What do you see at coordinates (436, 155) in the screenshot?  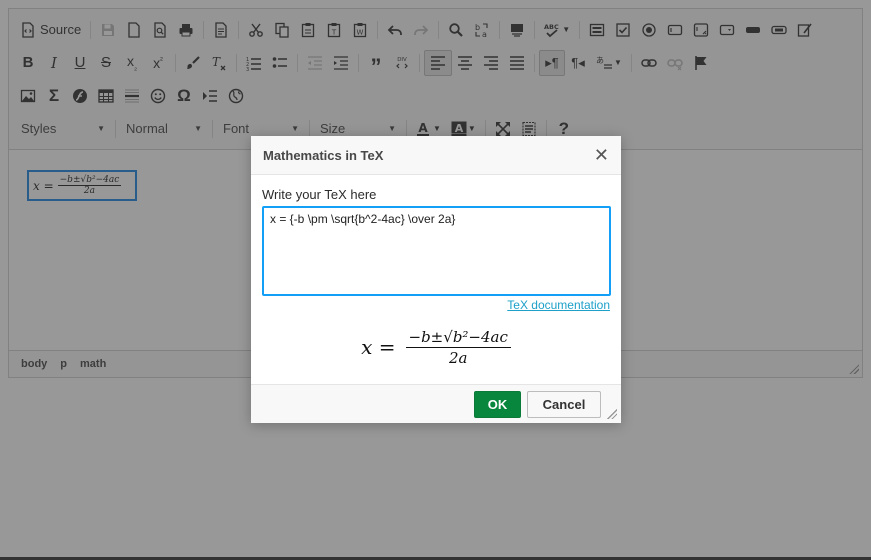 I see `dialog-title-bar: Mathematics in TeX ✕` at bounding box center [436, 155].